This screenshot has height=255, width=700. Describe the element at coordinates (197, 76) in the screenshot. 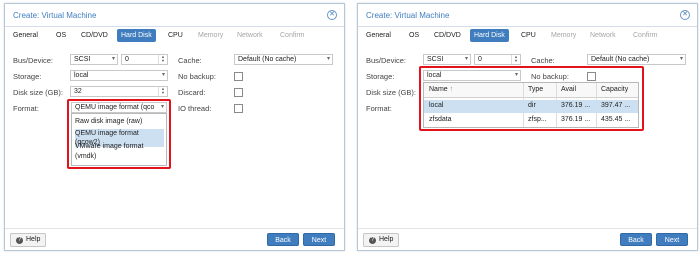

I see `no-backup-label: No backup:` at that location.